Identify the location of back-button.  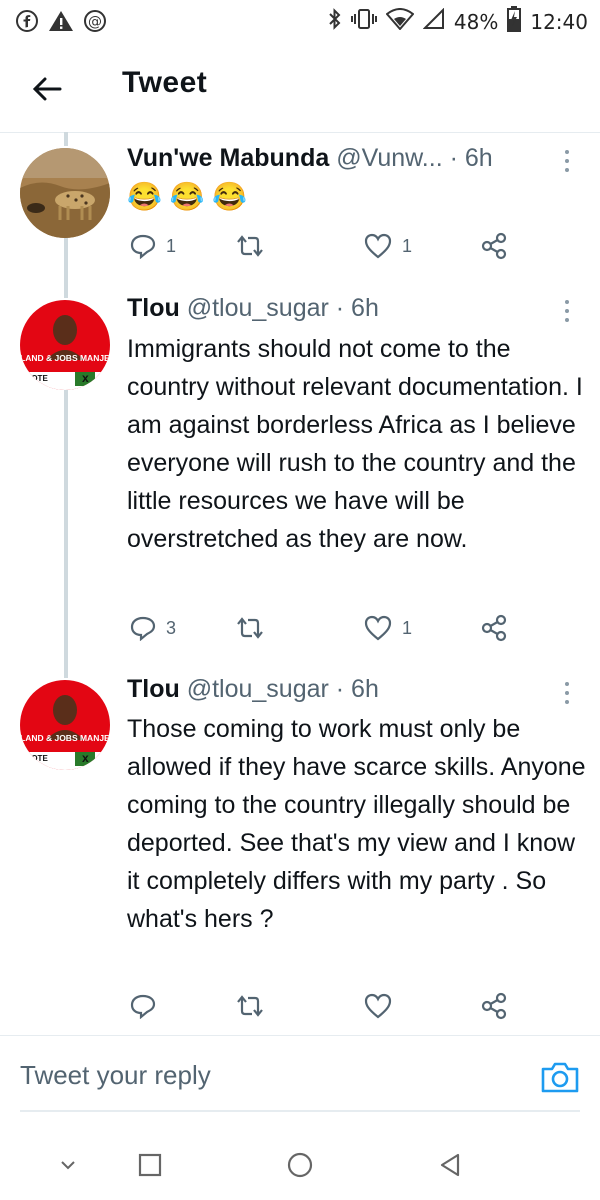
(47, 89).